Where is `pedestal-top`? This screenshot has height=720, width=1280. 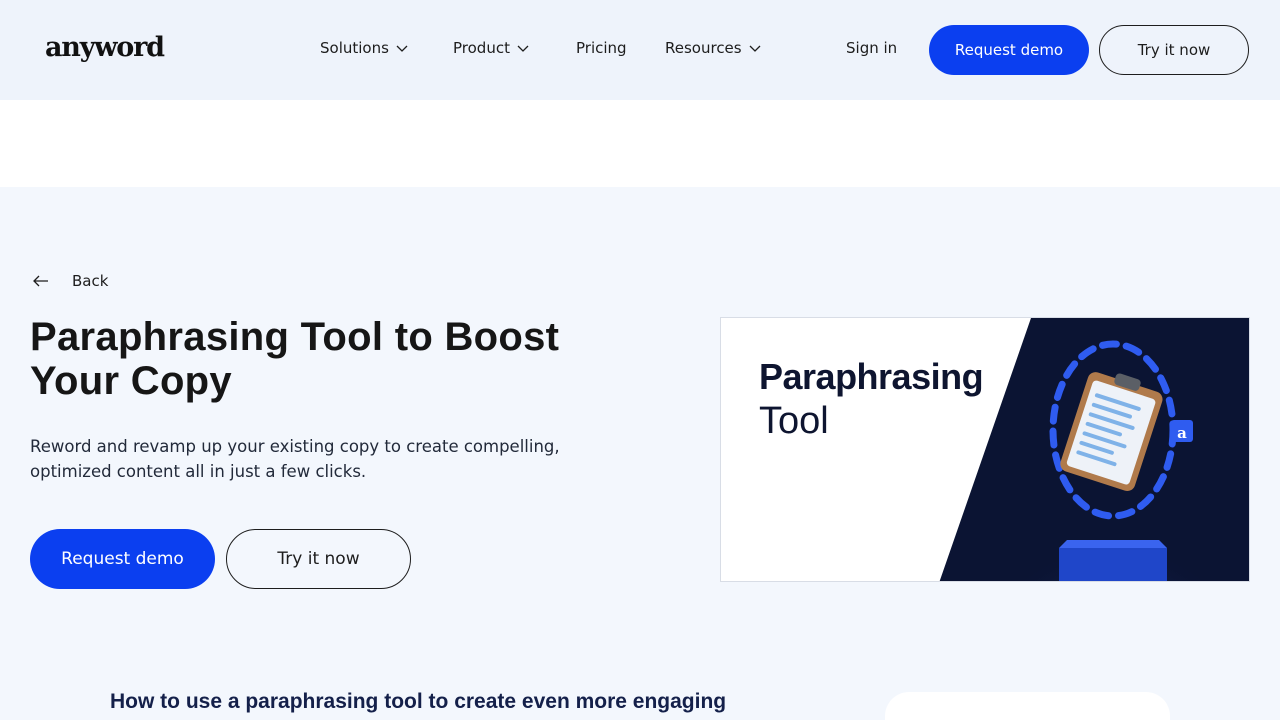
pedestal-top is located at coordinates (1113, 564).